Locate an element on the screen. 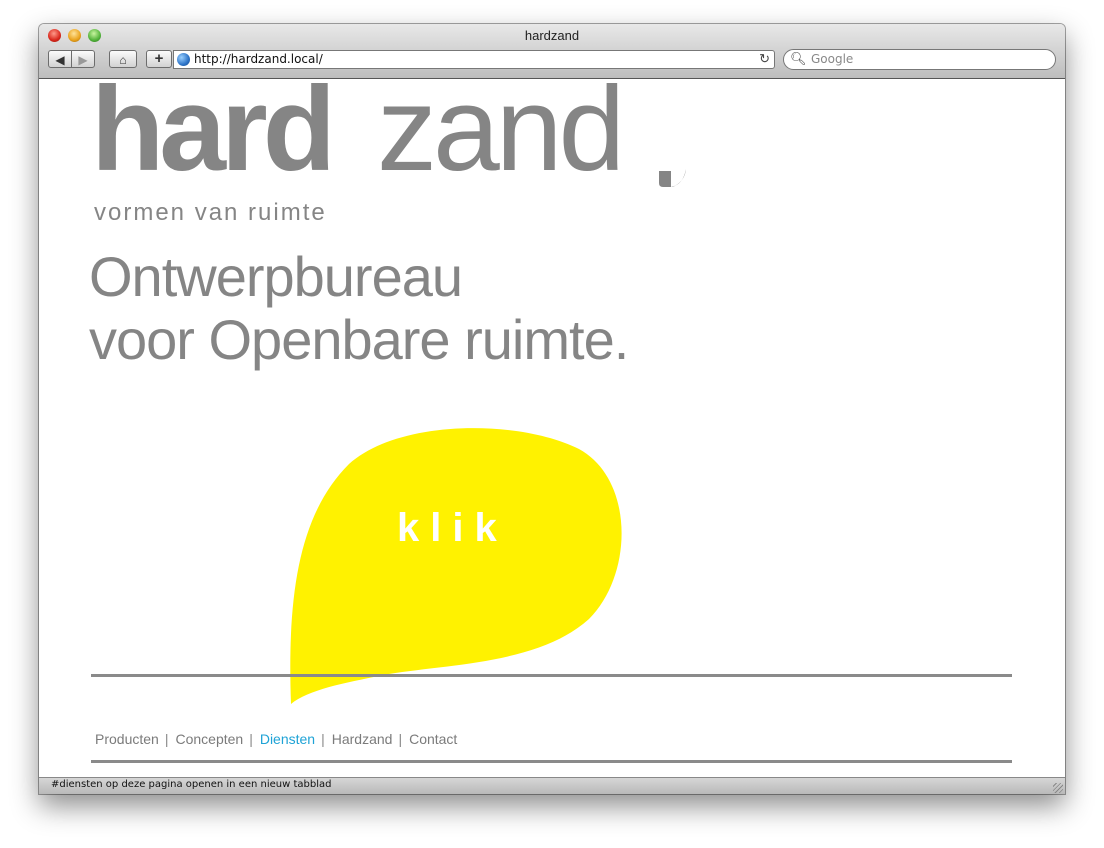 This screenshot has width=1104, height=848. logo-dot-icon is located at coordinates (672, 178).